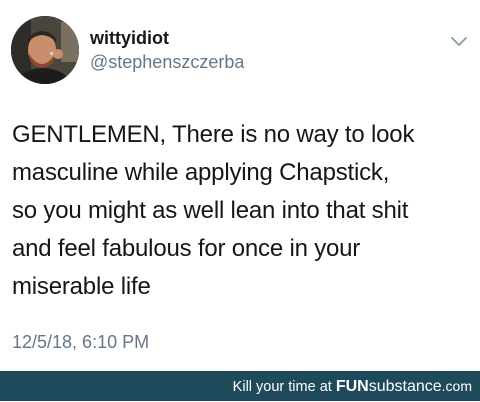 This screenshot has height=402, width=480. I want to click on tweet-line: masculine while applying Chapstick,, so click(201, 172).